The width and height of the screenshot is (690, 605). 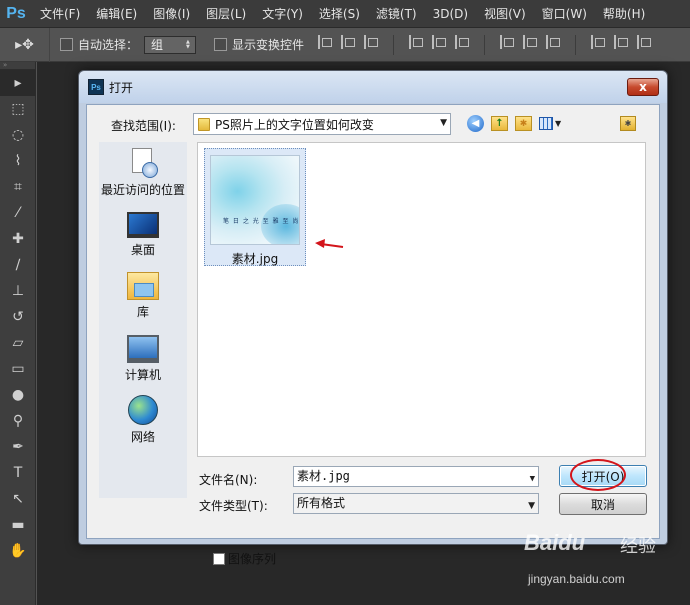 I want to click on new-folder-icon: ✱, so click(x=523, y=123).